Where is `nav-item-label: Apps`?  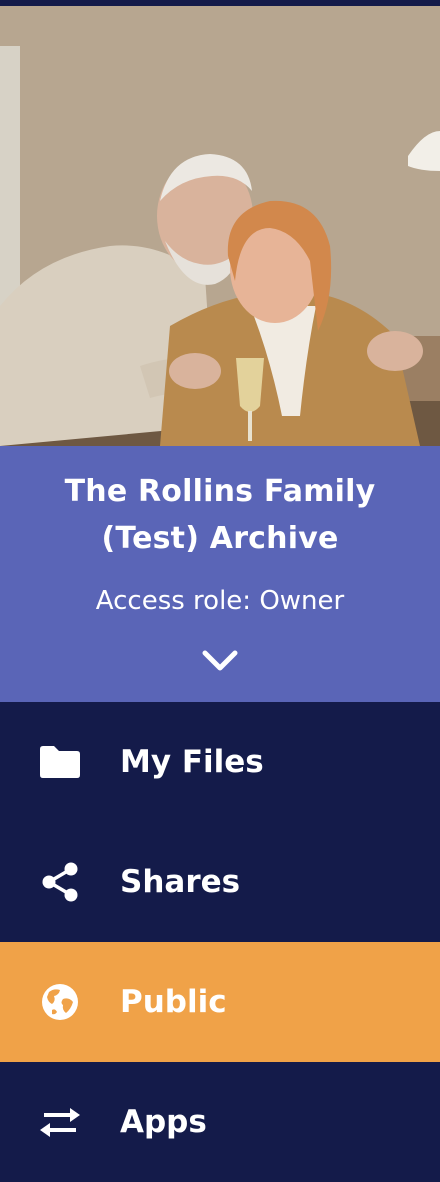 nav-item-label: Apps is located at coordinates (163, 1122).